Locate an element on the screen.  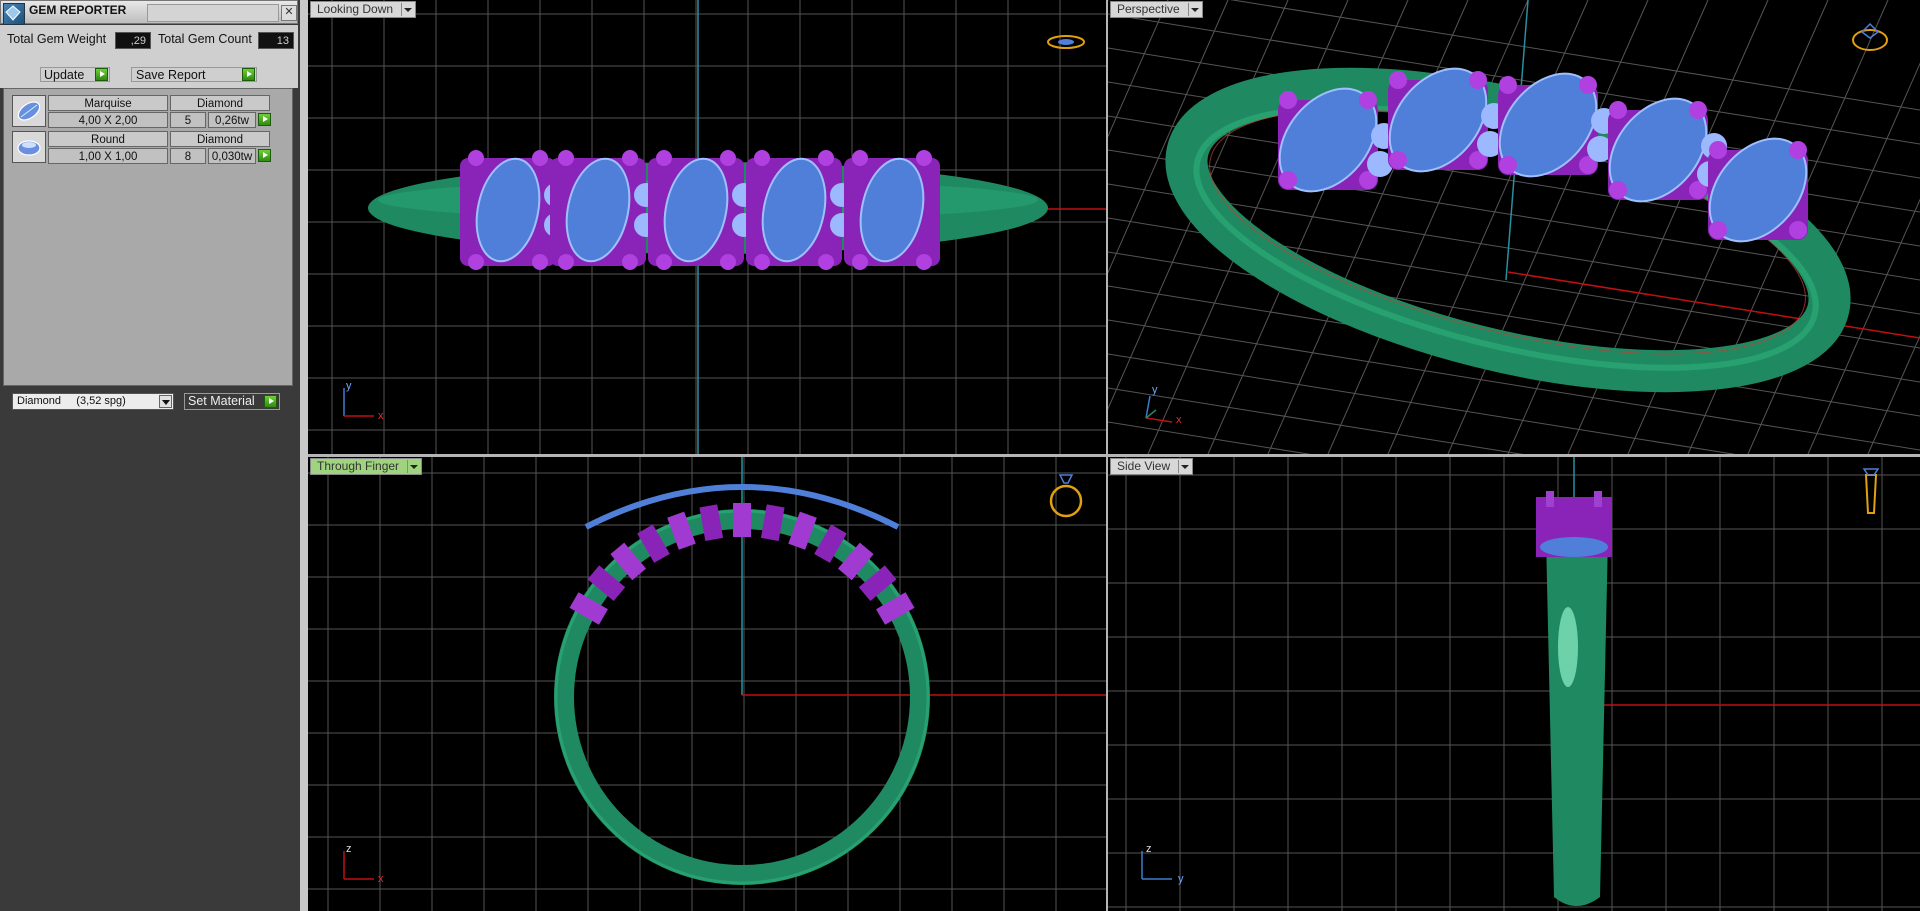
material-select: Diamond (3,52 spg) is located at coordinates (93, 401).